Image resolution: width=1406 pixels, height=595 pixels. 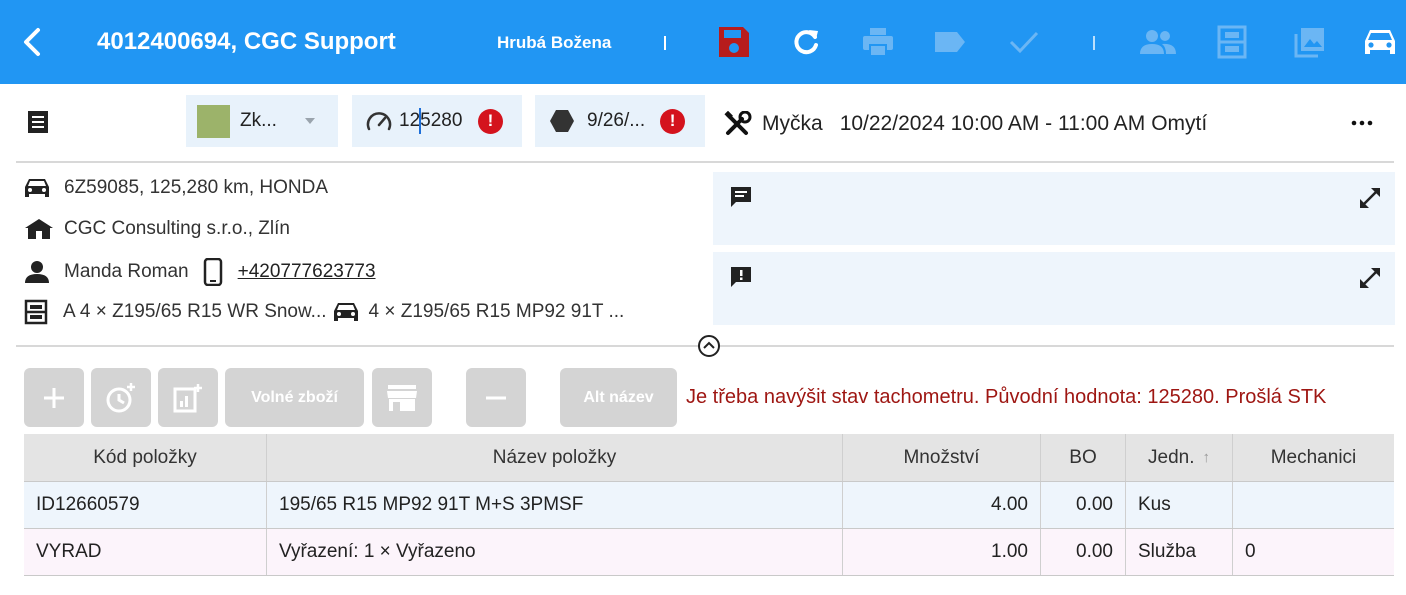 I want to click on table-cell: 0, so click(x=1250, y=551).